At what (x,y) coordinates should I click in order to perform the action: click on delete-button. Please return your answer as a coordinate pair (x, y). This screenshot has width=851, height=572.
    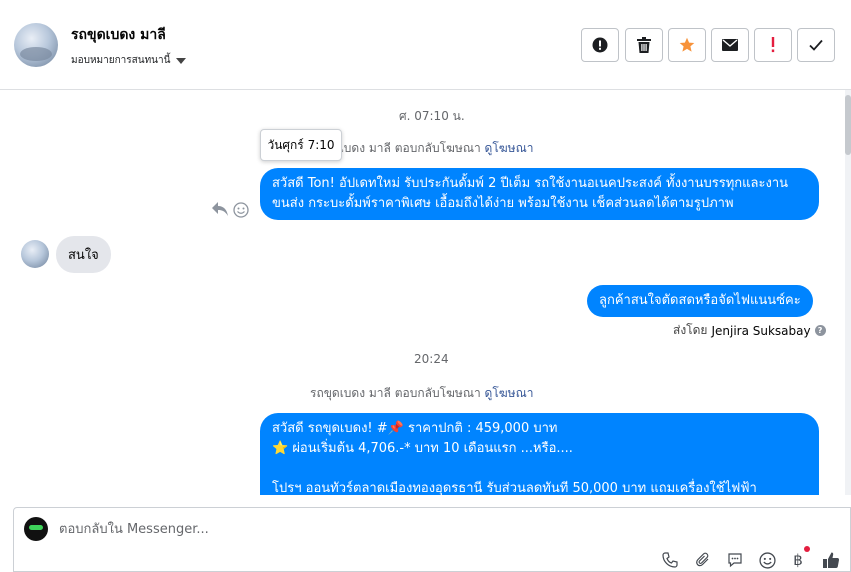
    Looking at the image, I should click on (644, 45).